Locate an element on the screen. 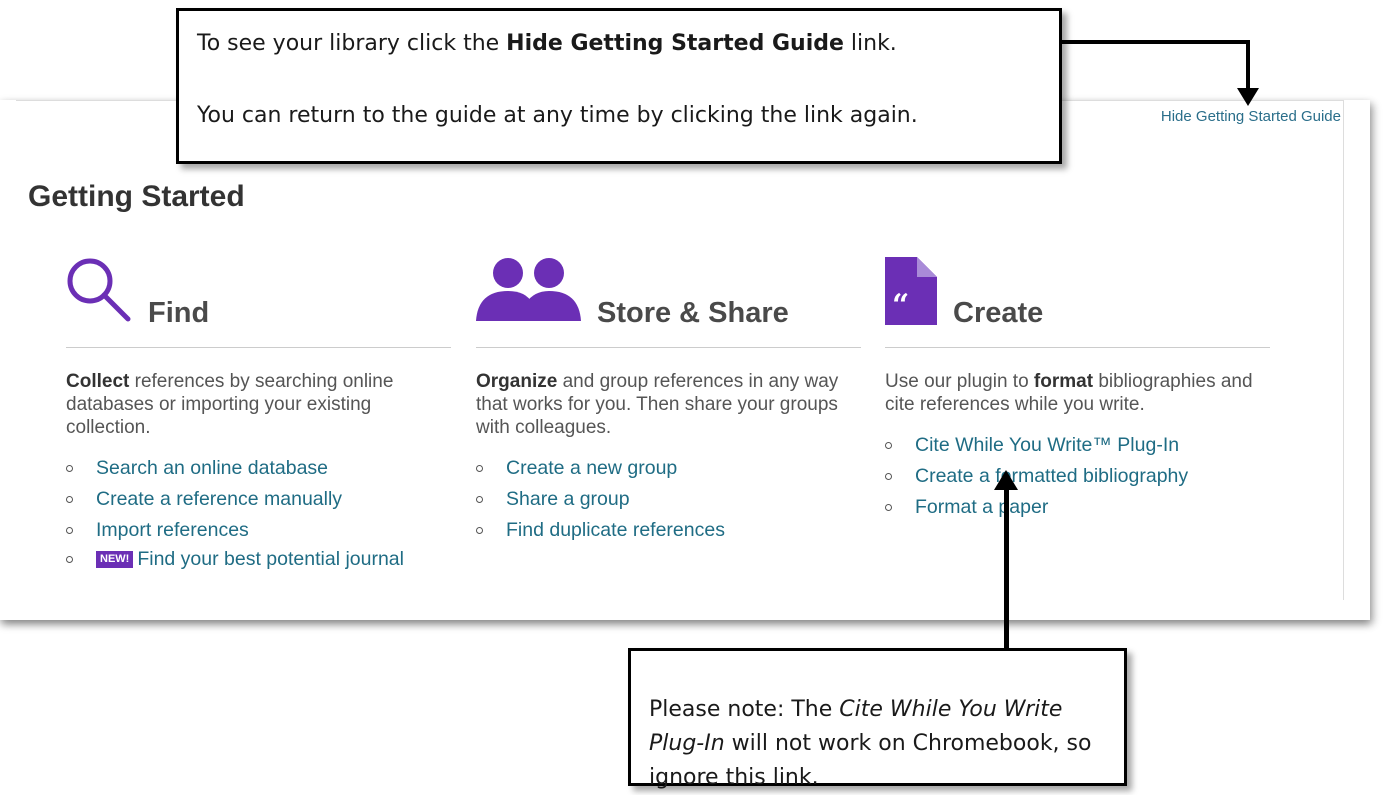  create-new-group-link: Create a new group is located at coordinates (591, 468).